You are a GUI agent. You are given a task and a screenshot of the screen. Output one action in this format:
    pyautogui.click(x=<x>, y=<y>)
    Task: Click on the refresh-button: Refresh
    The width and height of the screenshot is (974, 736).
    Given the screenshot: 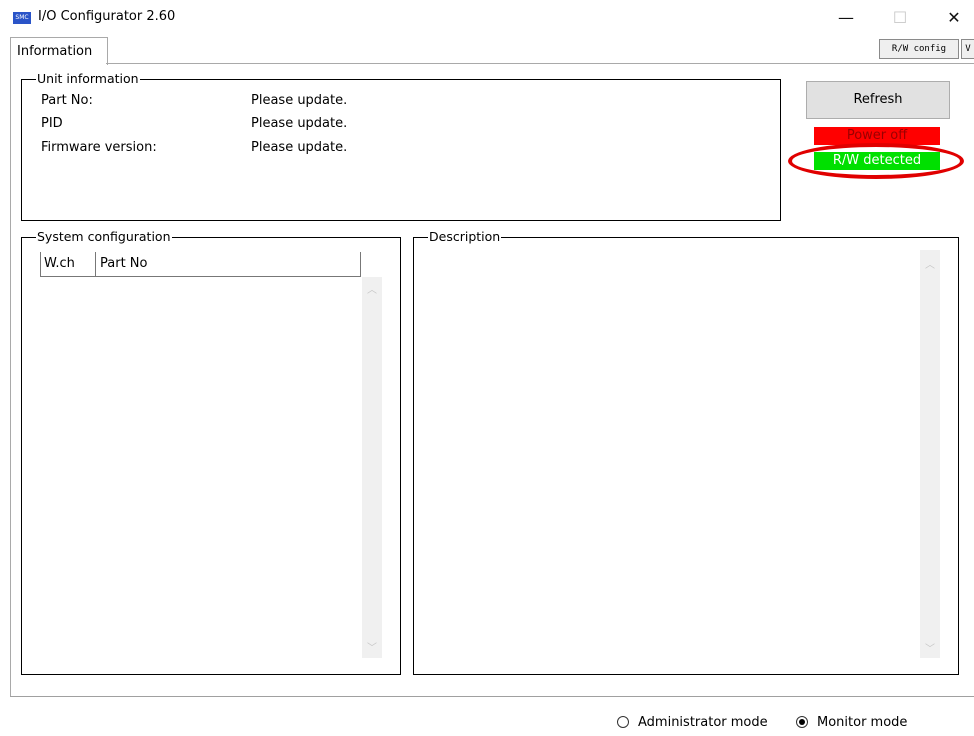 What is the action you would take?
    pyautogui.click(x=878, y=100)
    